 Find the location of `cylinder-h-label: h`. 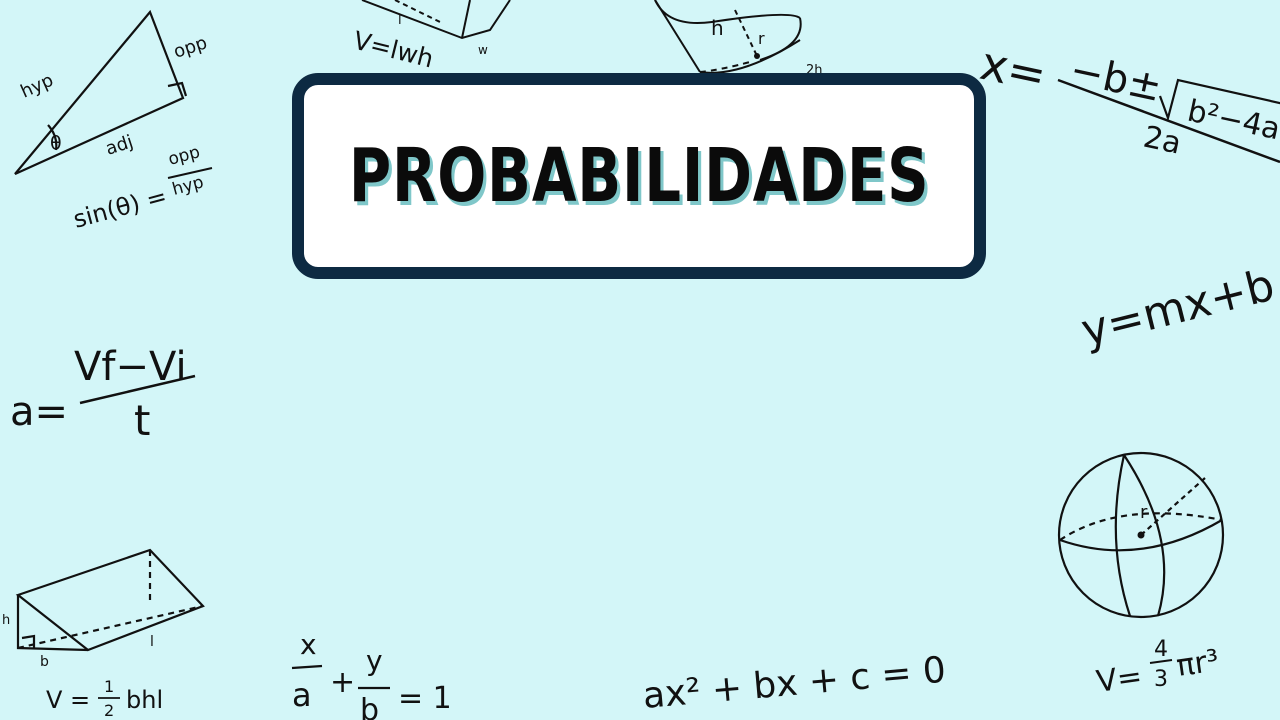

cylinder-h-label: h is located at coordinates (717, 28).